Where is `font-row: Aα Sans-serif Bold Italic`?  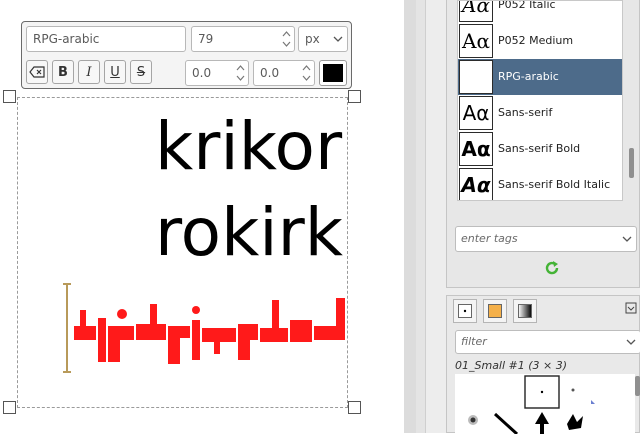 font-row: Aα Sans-serif Bold Italic is located at coordinates (540, 183).